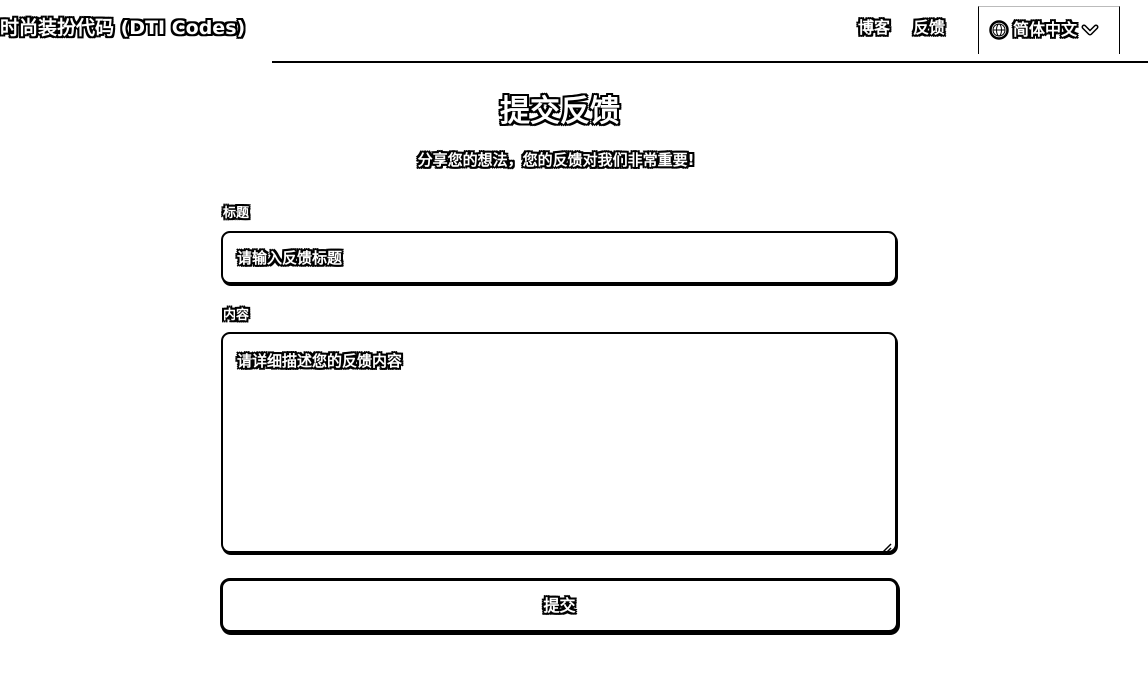 The width and height of the screenshot is (1148, 682). I want to click on content-textarea-placeholder: 请详细描述您的反馈内容, so click(320, 361).